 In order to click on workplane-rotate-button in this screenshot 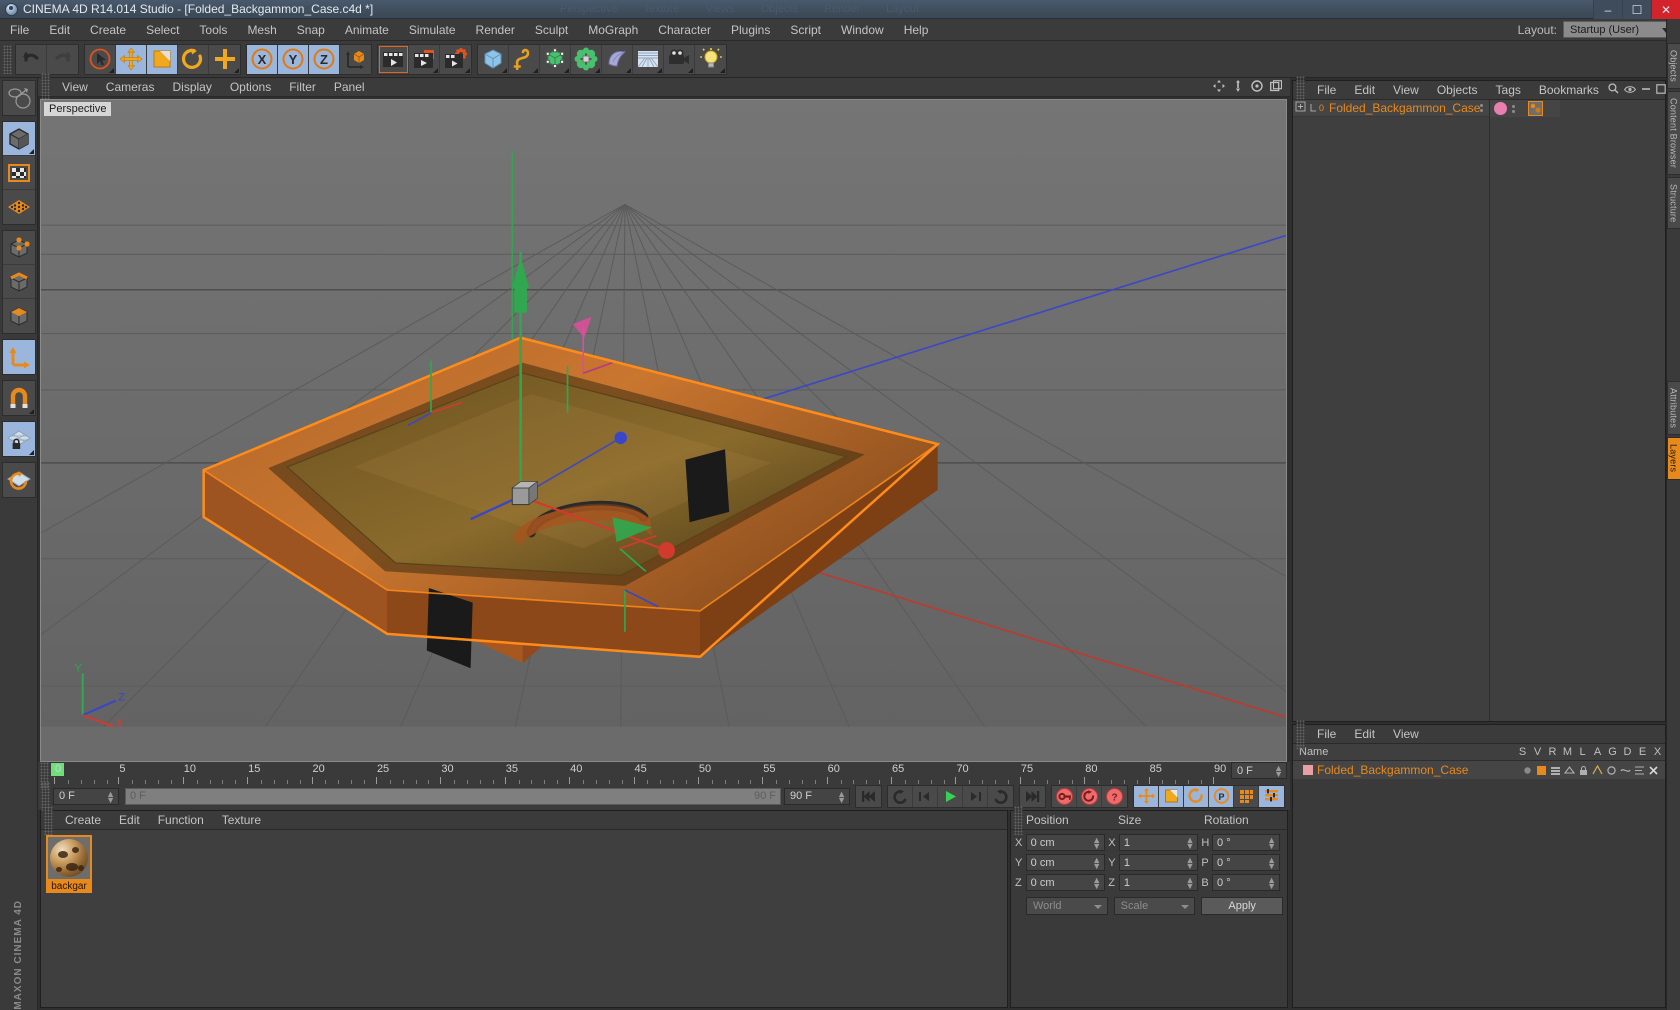, I will do `click(19, 480)`.